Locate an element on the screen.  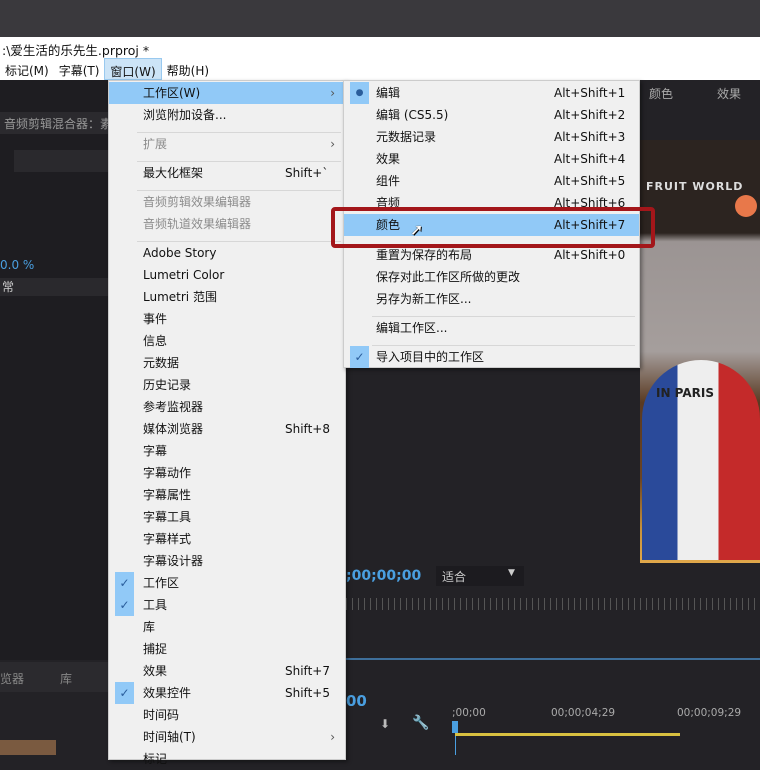
time-tick: 00;00;04;29 is located at coordinates (583, 713).